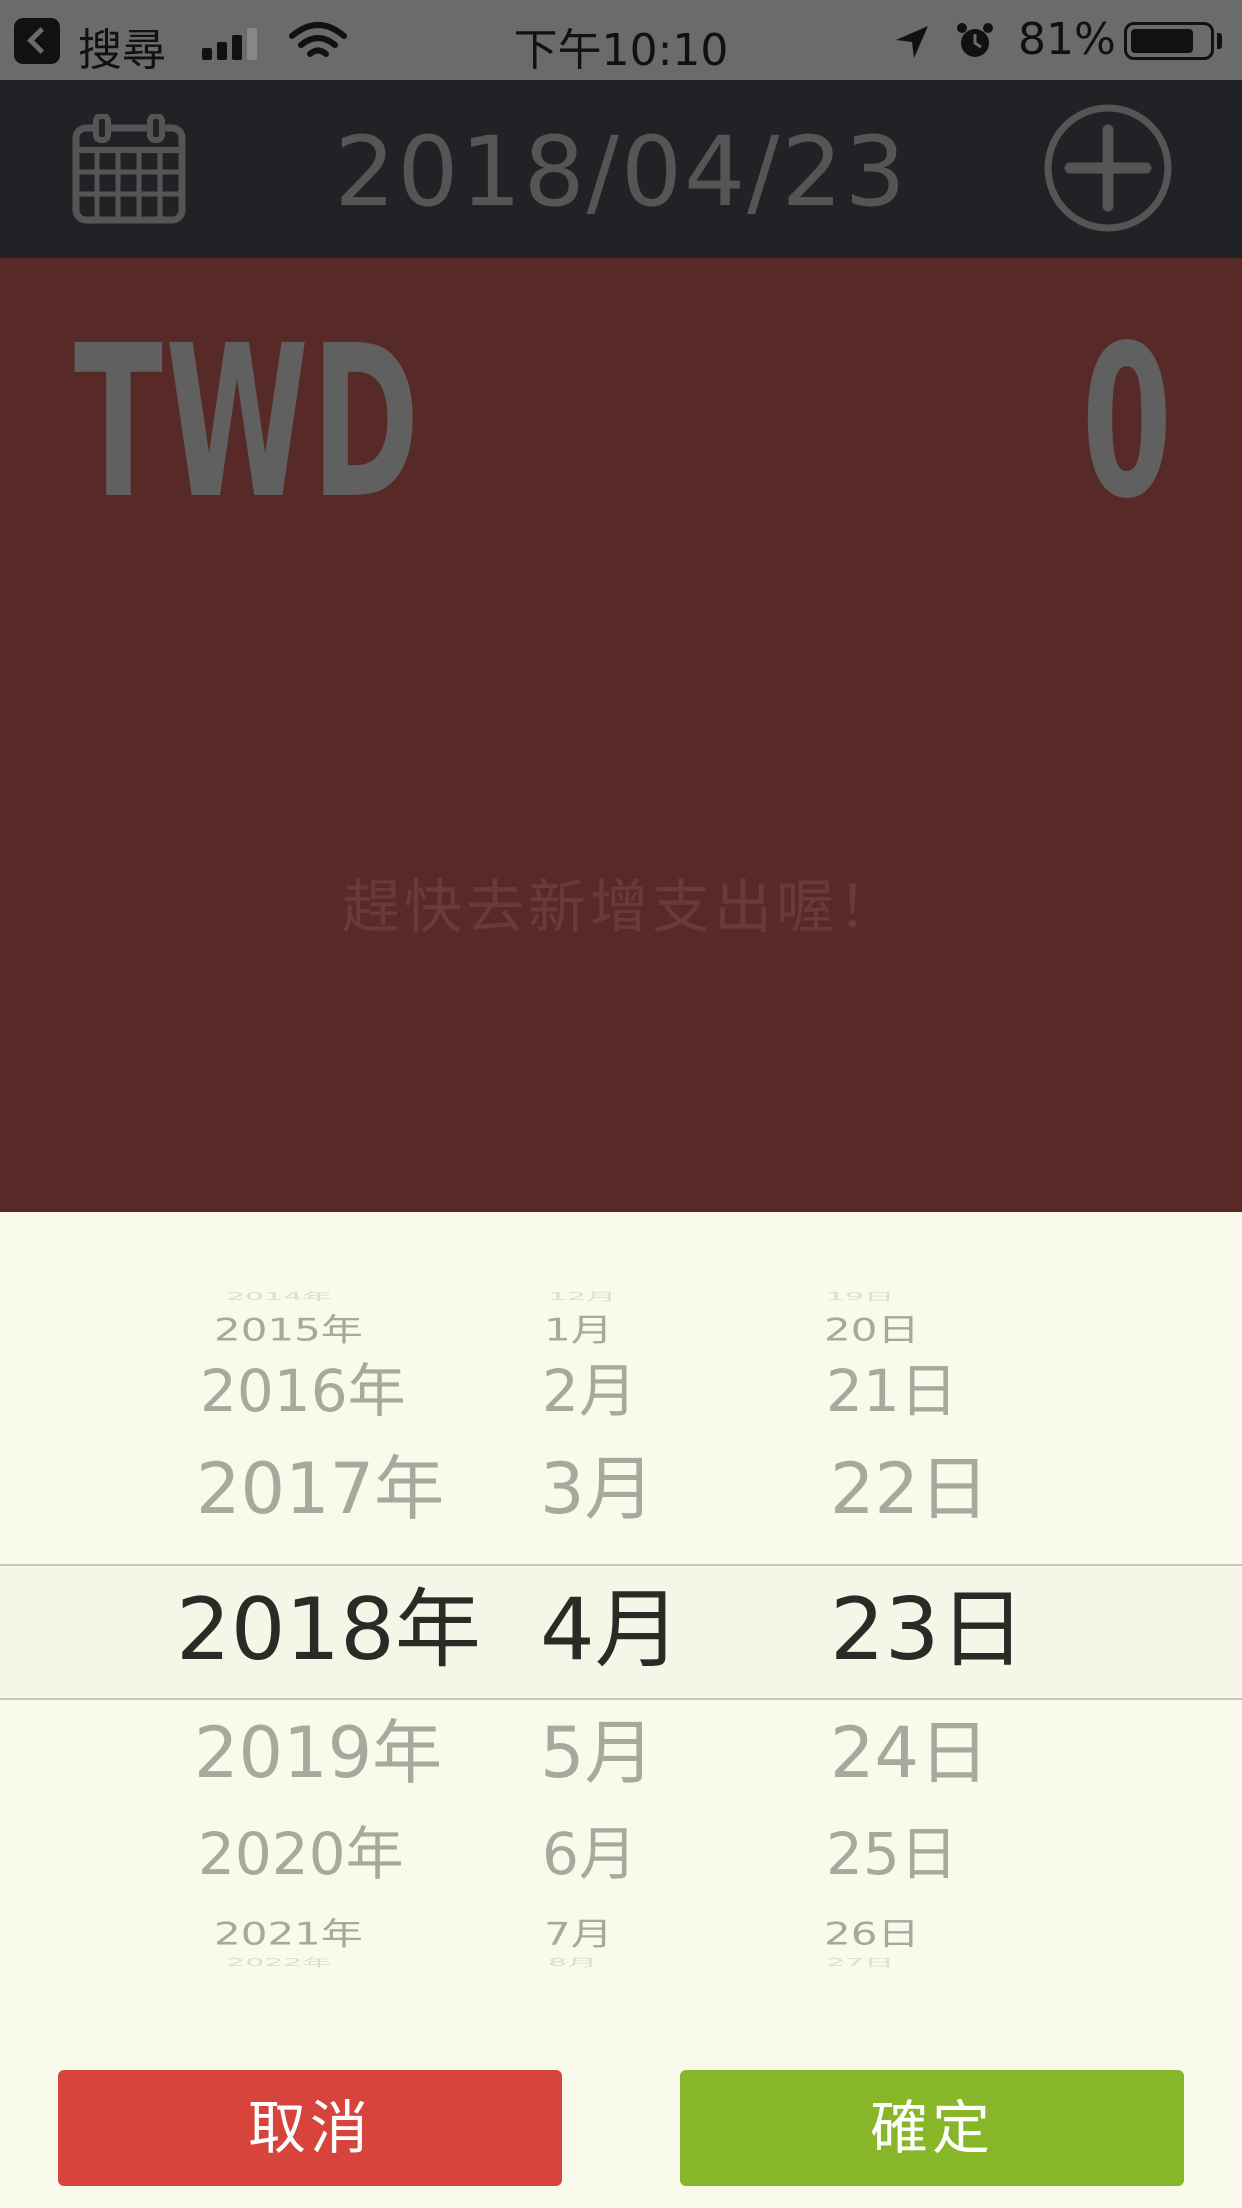 The width and height of the screenshot is (1242, 2208). I want to click on year-option: 2020年, so click(301, 1854).